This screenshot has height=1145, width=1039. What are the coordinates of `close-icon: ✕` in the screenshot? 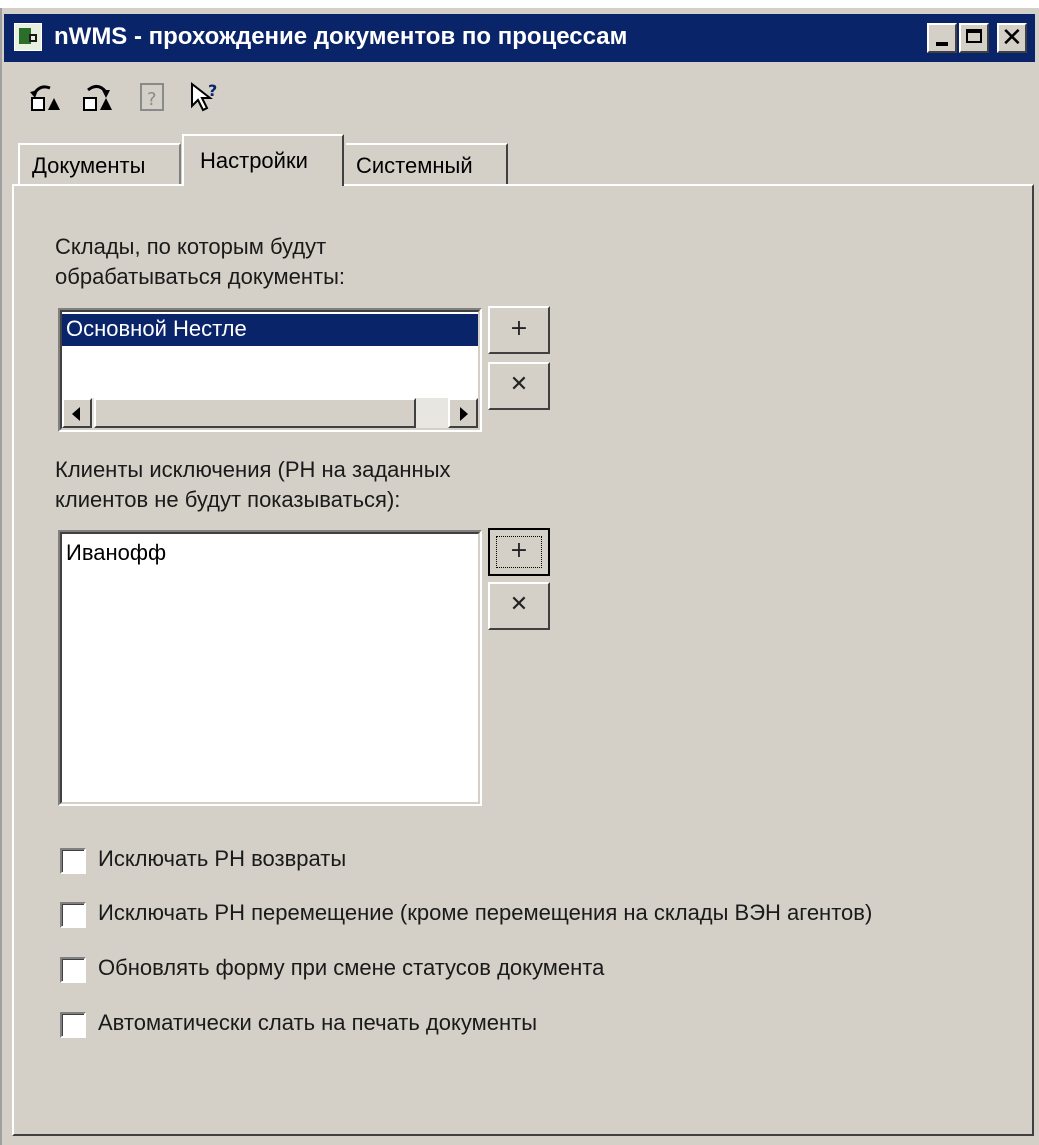 It's located at (1012, 38).